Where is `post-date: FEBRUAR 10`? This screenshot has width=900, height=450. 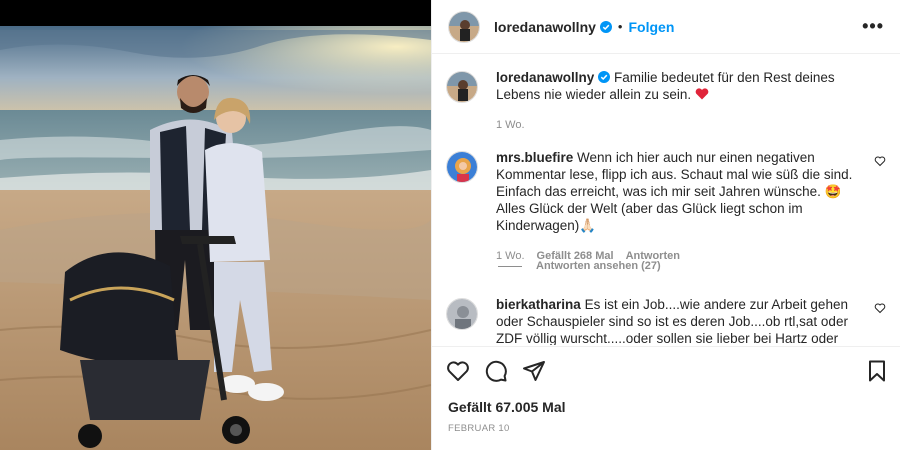
post-date: FEBRUAR 10 is located at coordinates (479, 428).